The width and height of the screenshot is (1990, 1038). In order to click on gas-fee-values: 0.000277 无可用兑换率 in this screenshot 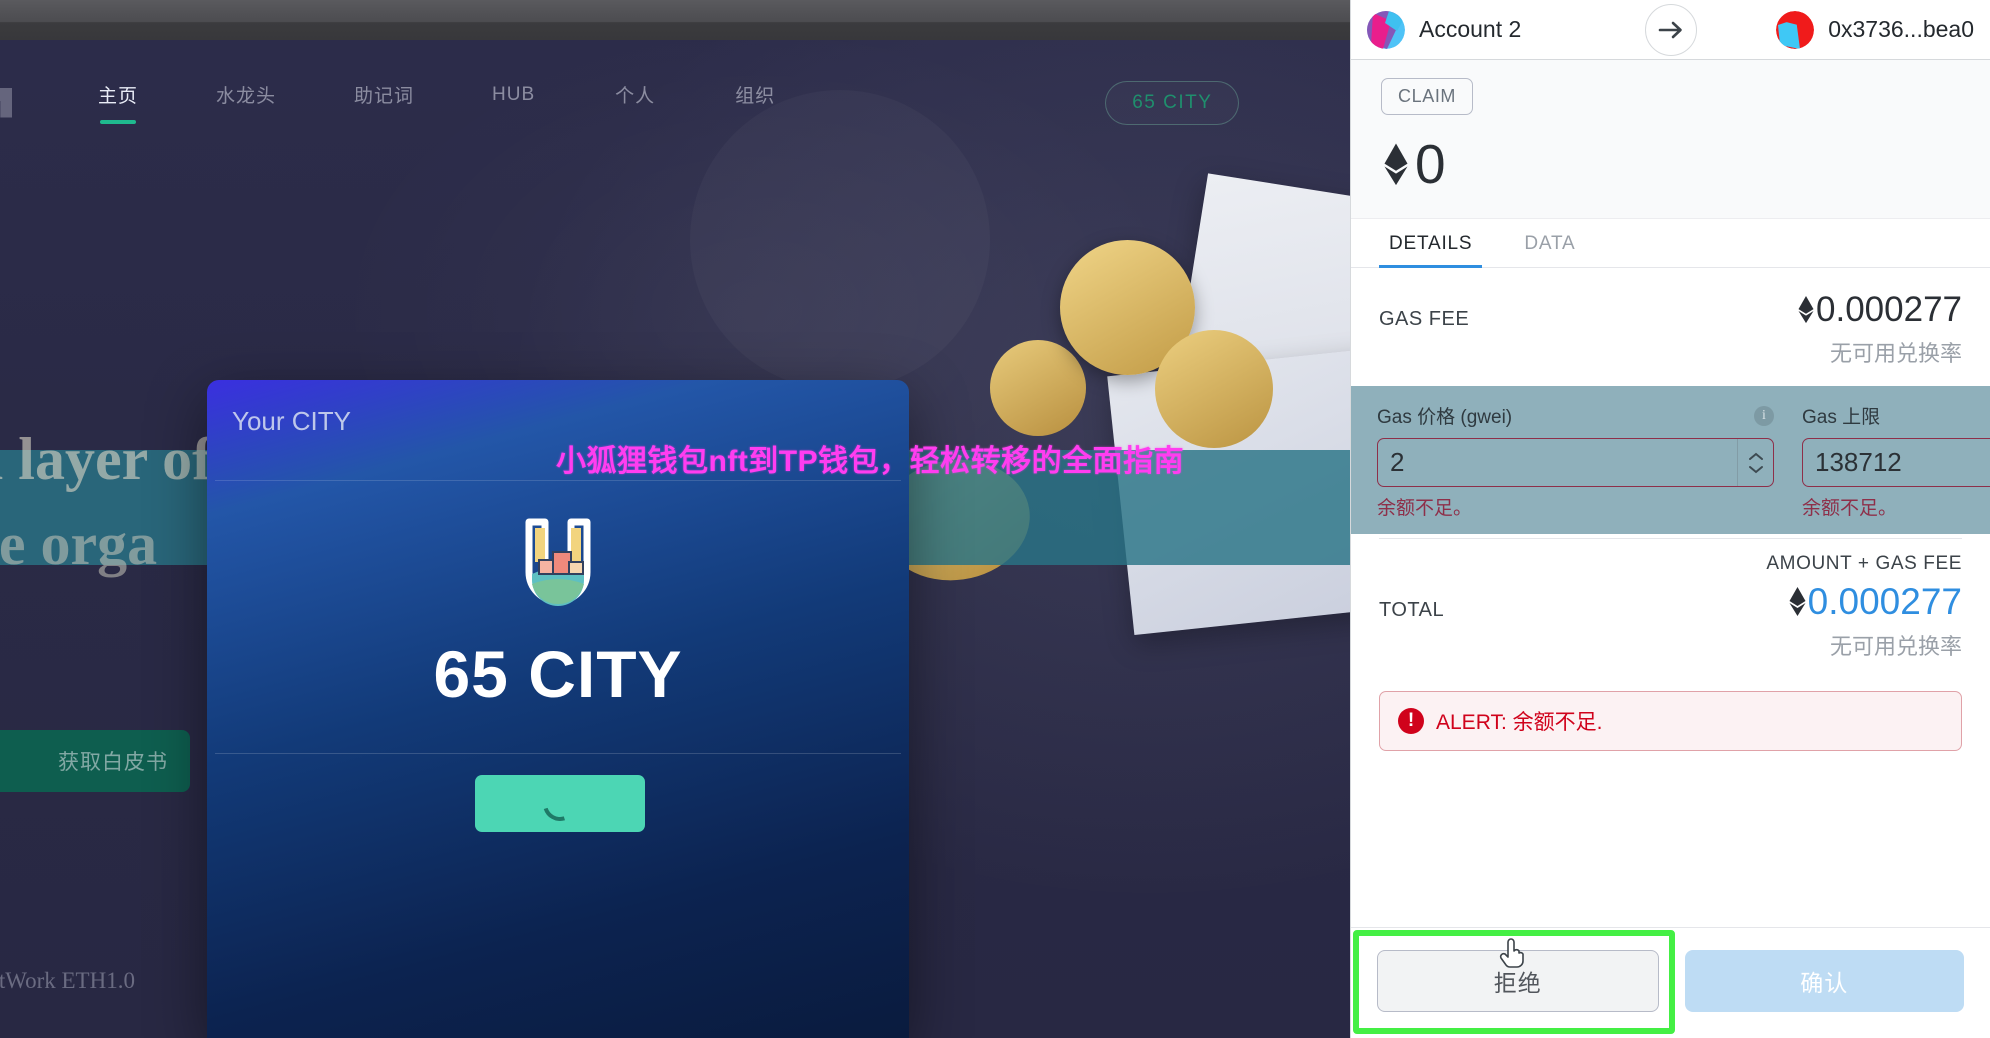, I will do `click(1879, 329)`.